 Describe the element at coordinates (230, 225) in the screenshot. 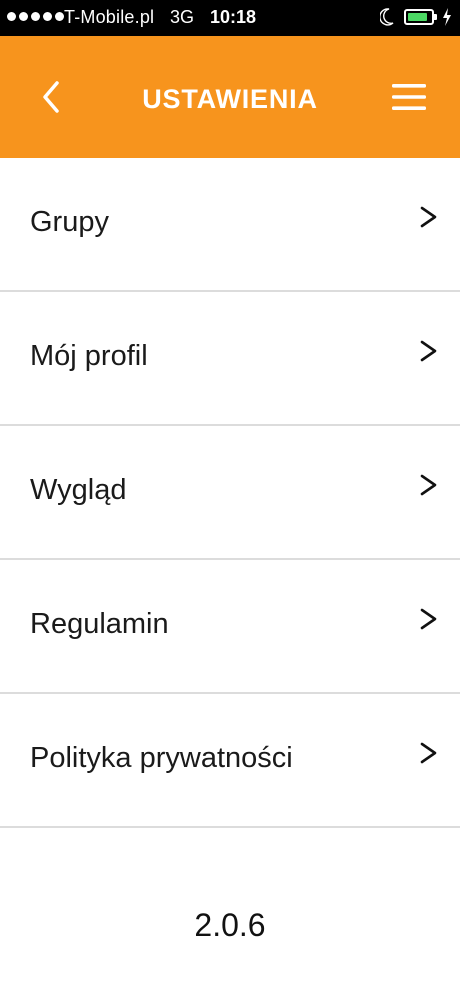

I see `settings-item-groups: Grupy` at that location.